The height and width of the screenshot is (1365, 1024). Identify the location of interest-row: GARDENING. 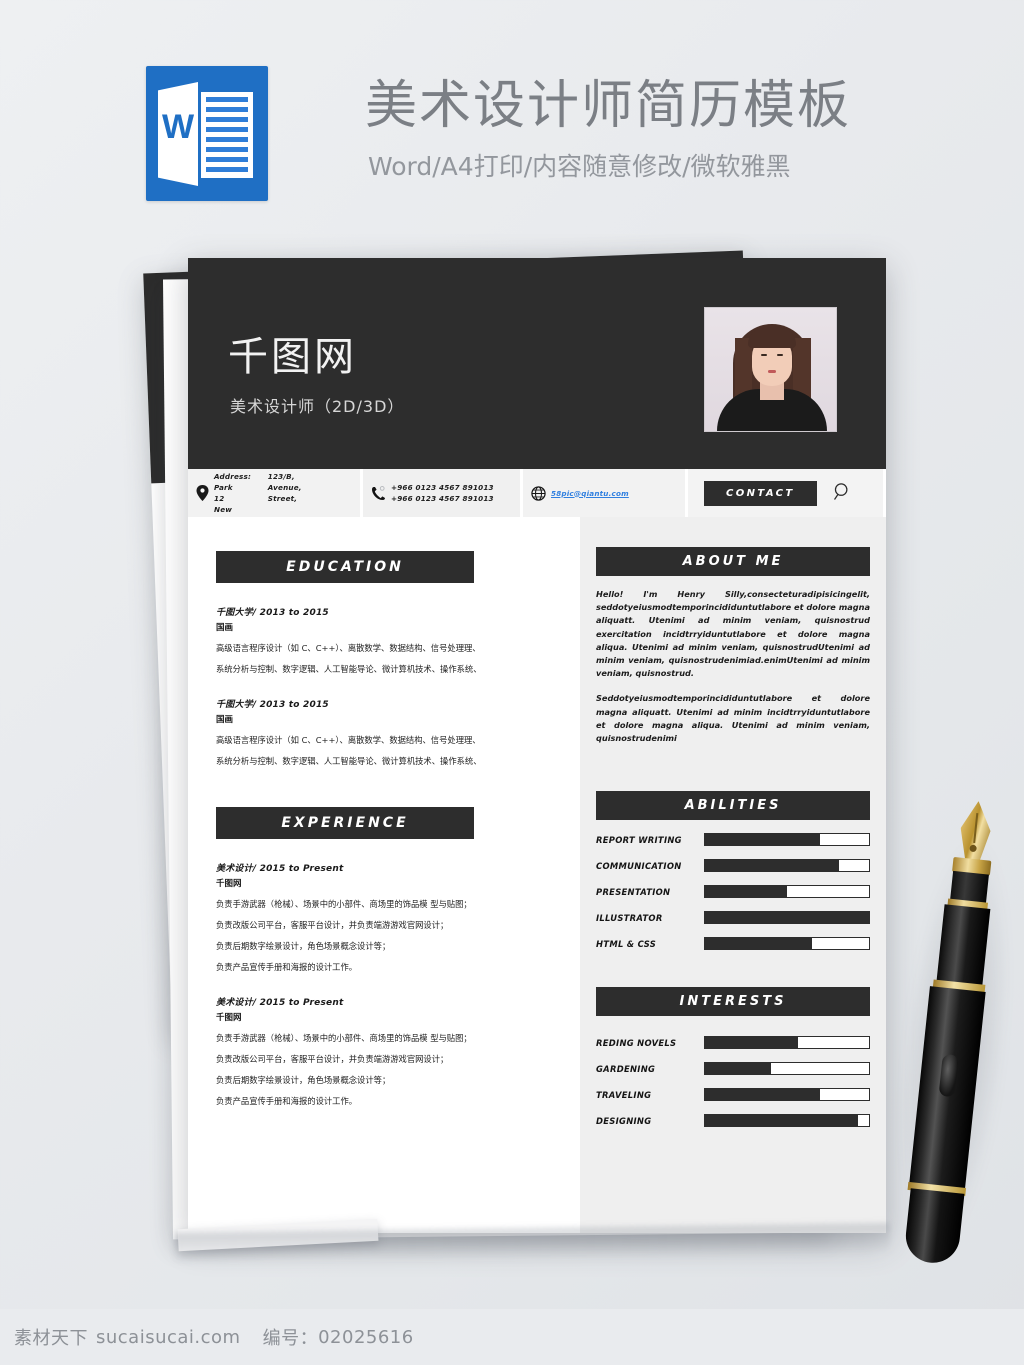
(733, 1068).